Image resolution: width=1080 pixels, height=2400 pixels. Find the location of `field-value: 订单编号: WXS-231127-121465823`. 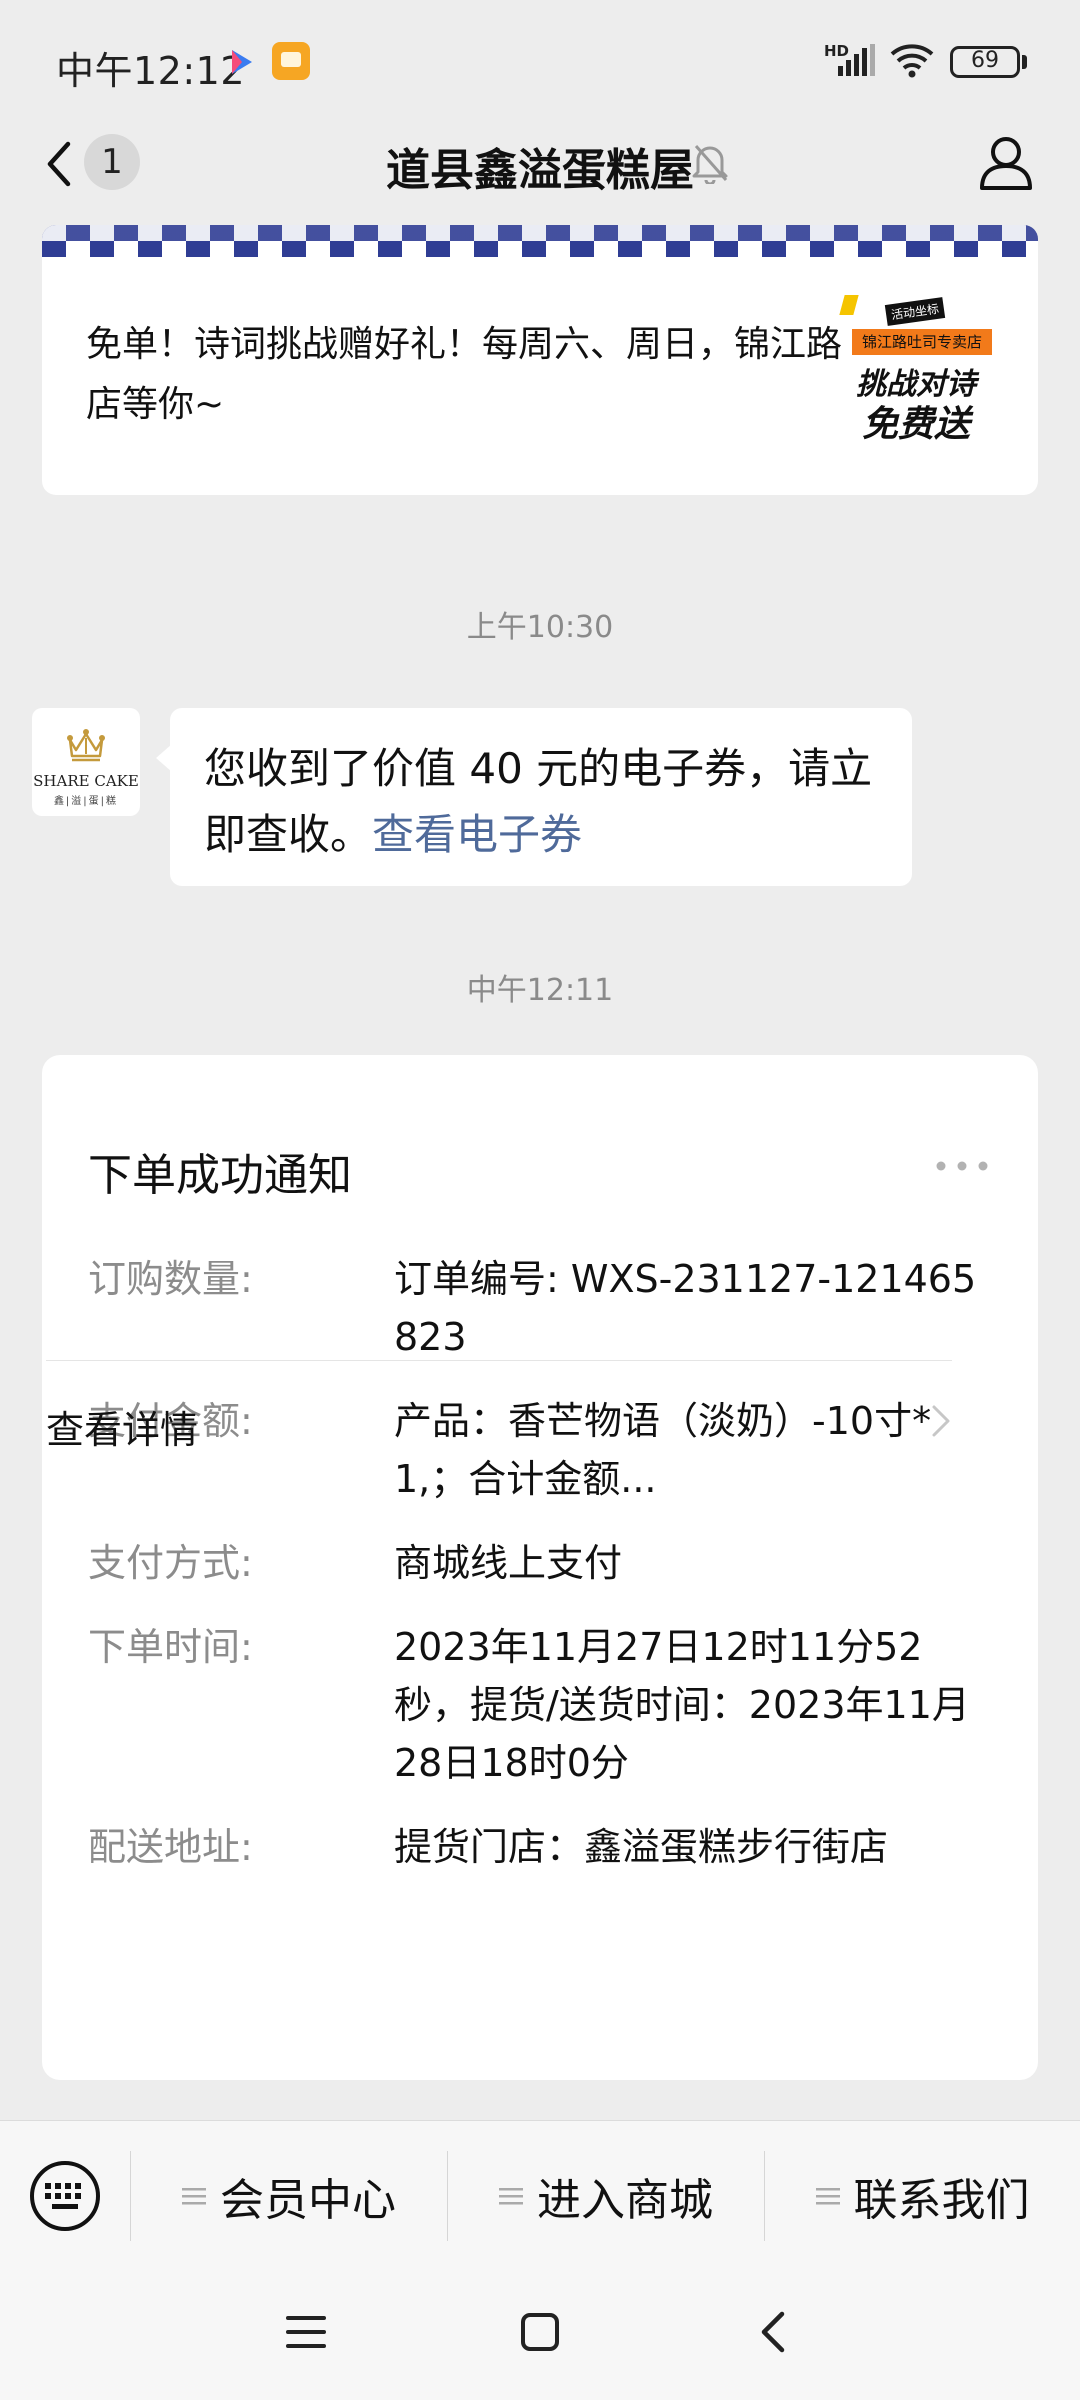

field-value: 订单编号: WXS-231127-121465823 is located at coordinates (685, 1308).